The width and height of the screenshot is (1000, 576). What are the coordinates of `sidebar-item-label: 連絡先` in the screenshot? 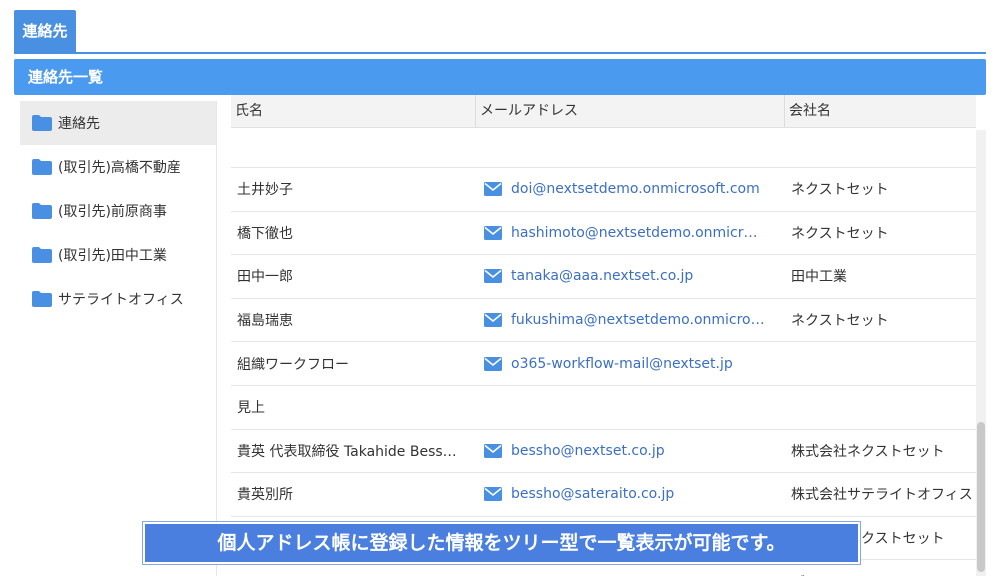 It's located at (79, 124).